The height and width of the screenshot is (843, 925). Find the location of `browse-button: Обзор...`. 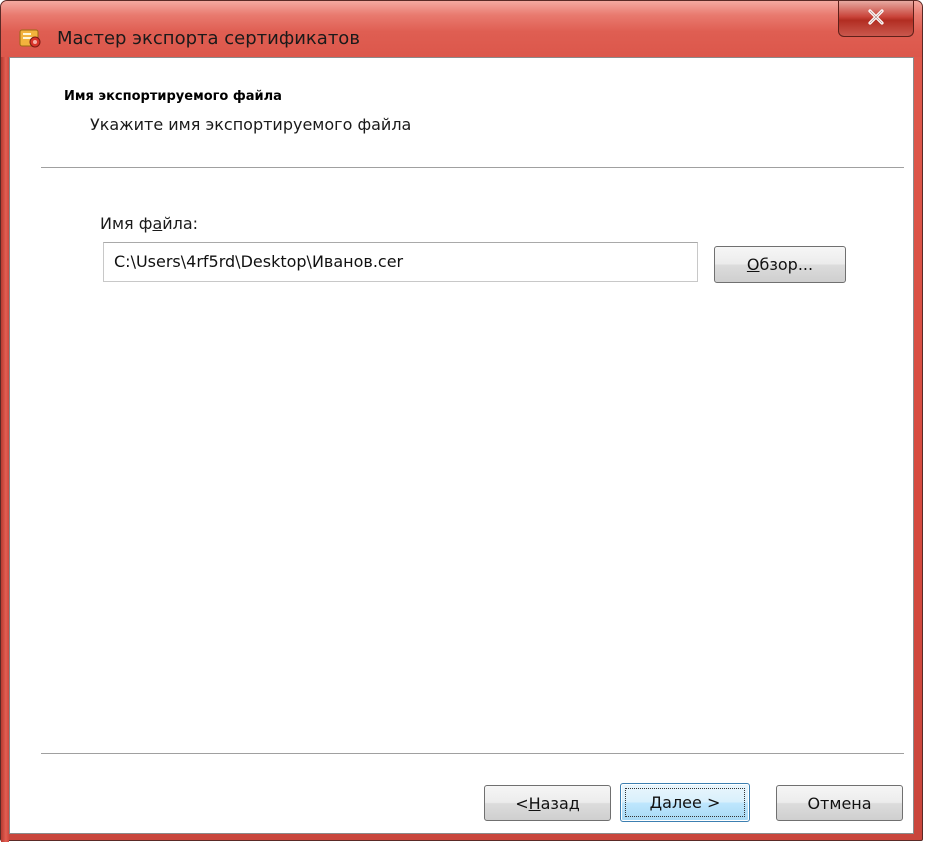

browse-button: Обзор... is located at coordinates (780, 264).